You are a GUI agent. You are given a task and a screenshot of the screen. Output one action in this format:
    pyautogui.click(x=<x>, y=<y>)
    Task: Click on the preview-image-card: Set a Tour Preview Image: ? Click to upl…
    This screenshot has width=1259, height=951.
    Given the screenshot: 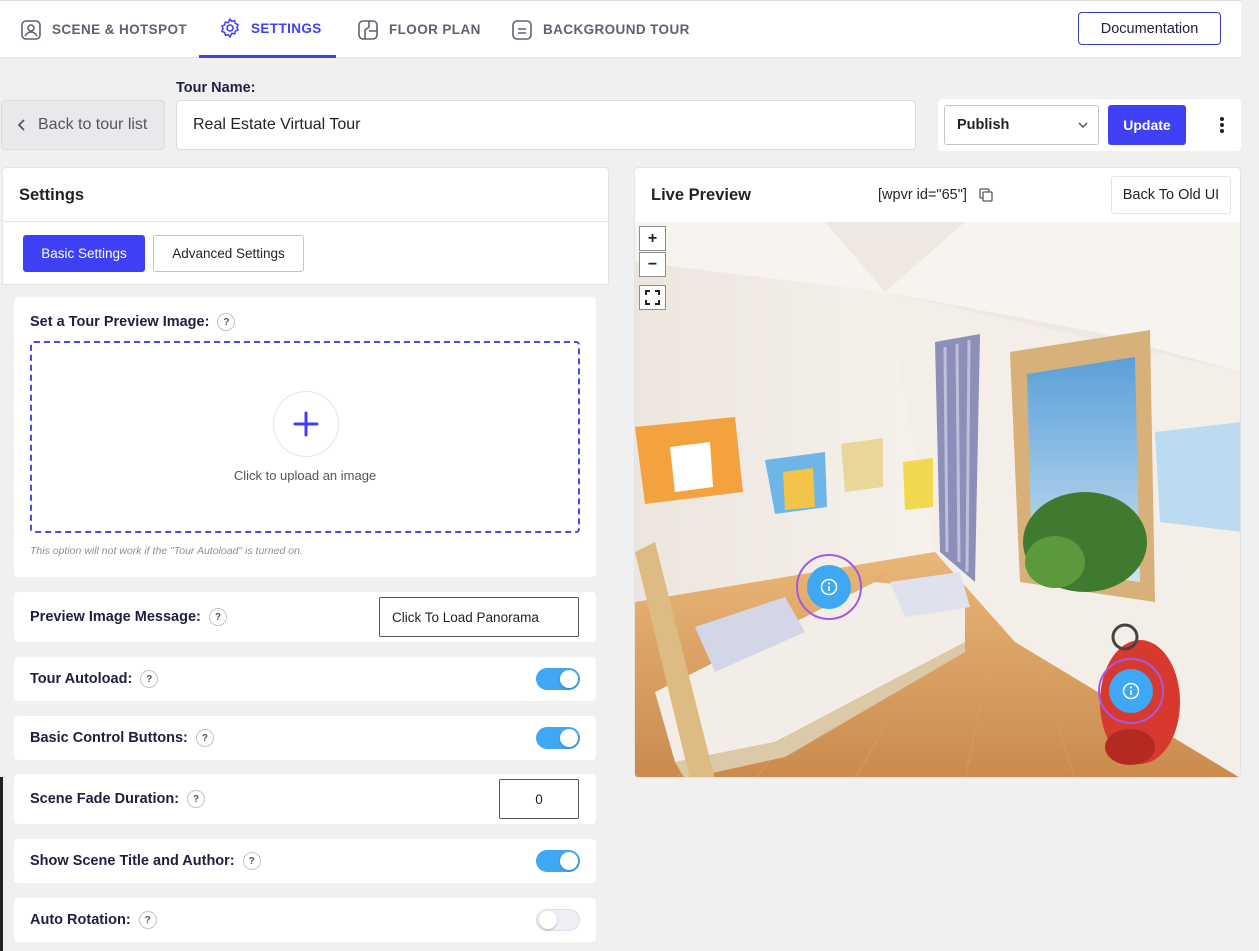 What is the action you would take?
    pyautogui.click(x=305, y=437)
    